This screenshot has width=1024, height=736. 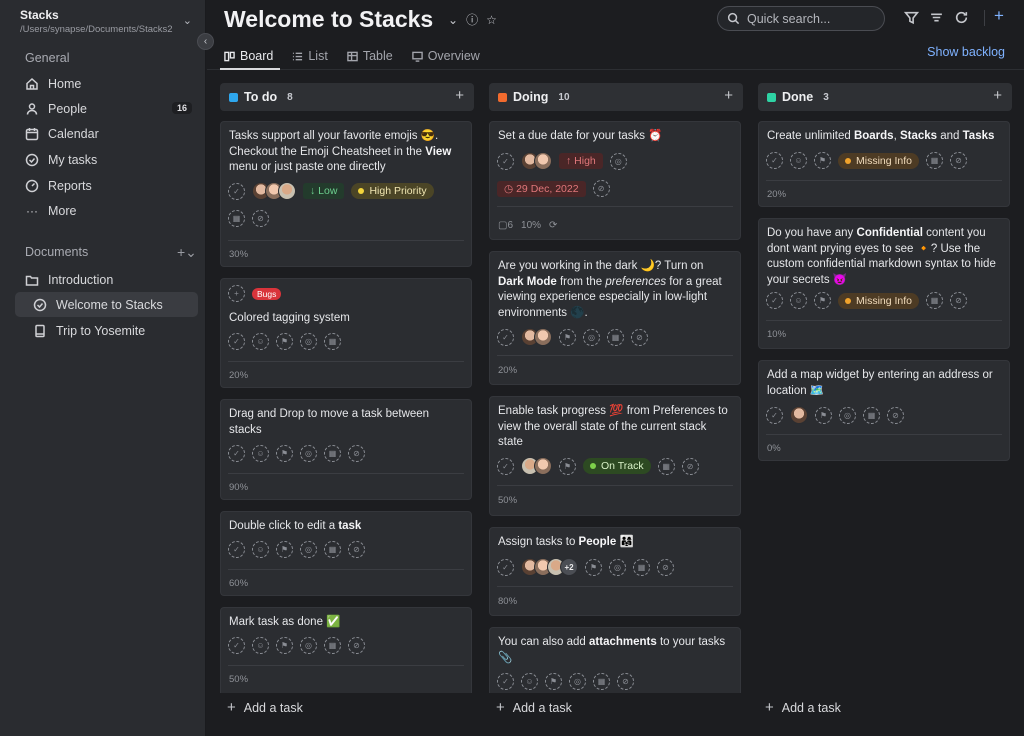 I want to click on sidebar-item-home: Home, so click(x=106, y=83).